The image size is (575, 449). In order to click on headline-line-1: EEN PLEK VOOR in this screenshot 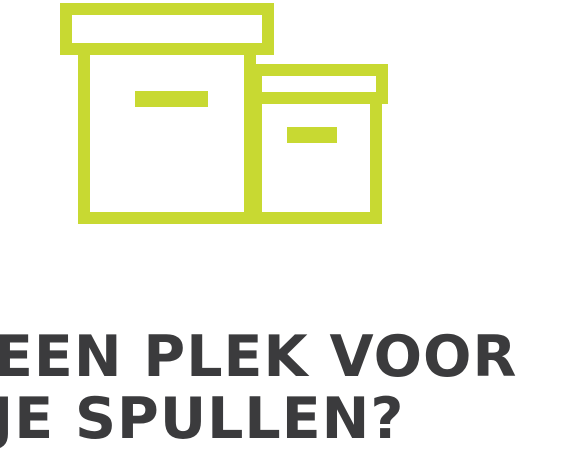, I will do `click(259, 357)`.